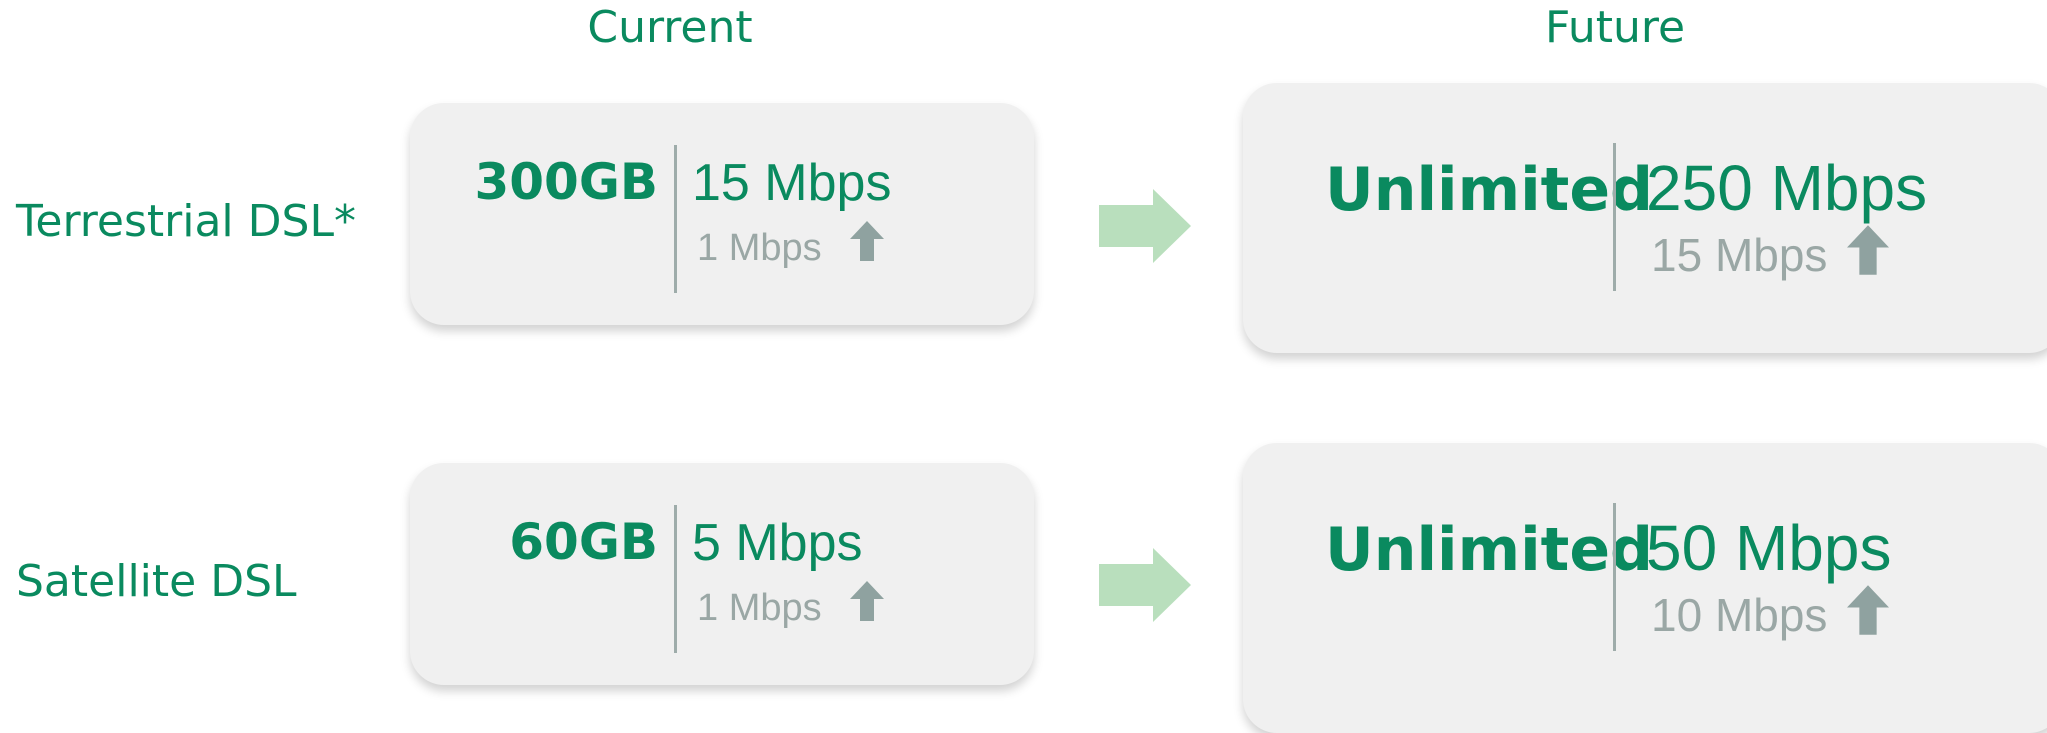 This screenshot has width=2047, height=733. I want to click on row-label-satellite: Satellite DSL, so click(156, 581).